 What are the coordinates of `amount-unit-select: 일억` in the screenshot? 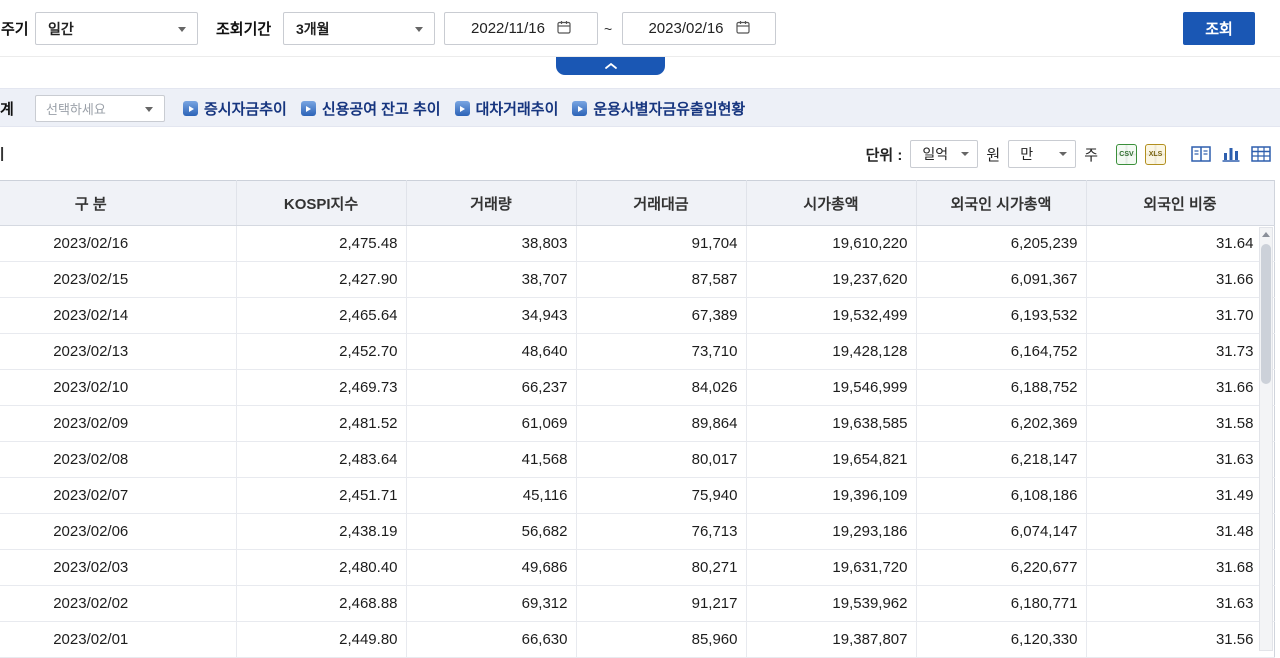 It's located at (944, 154).